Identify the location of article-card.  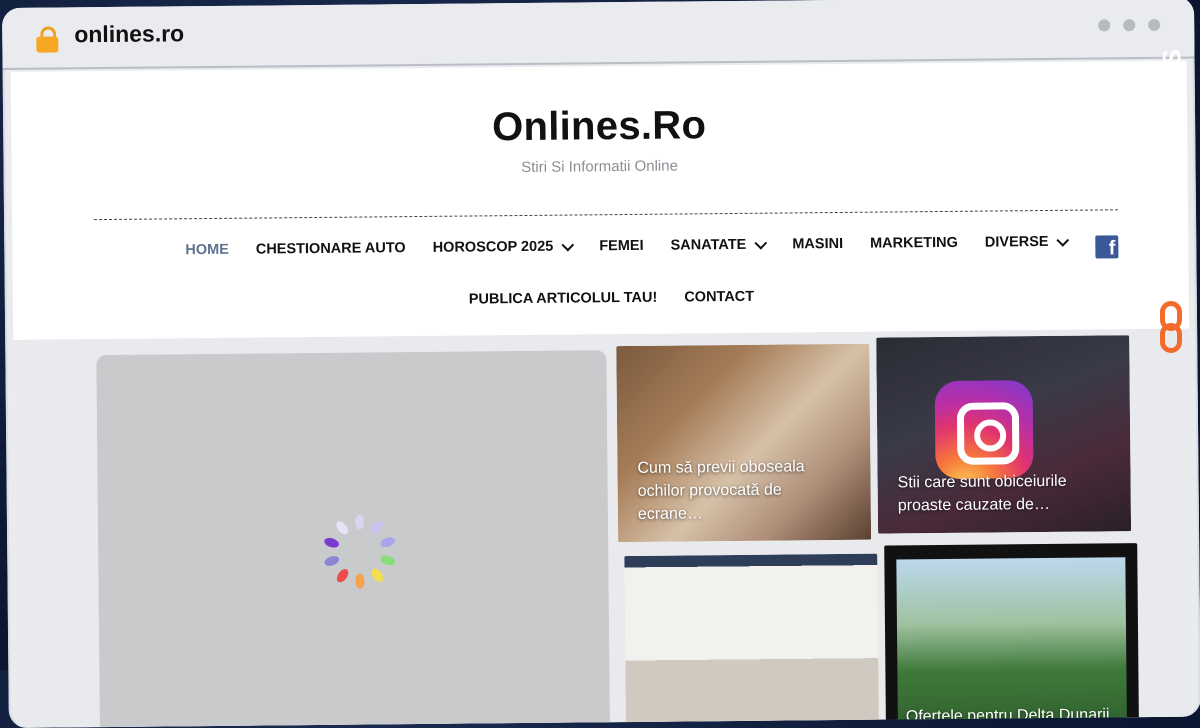
(751, 641).